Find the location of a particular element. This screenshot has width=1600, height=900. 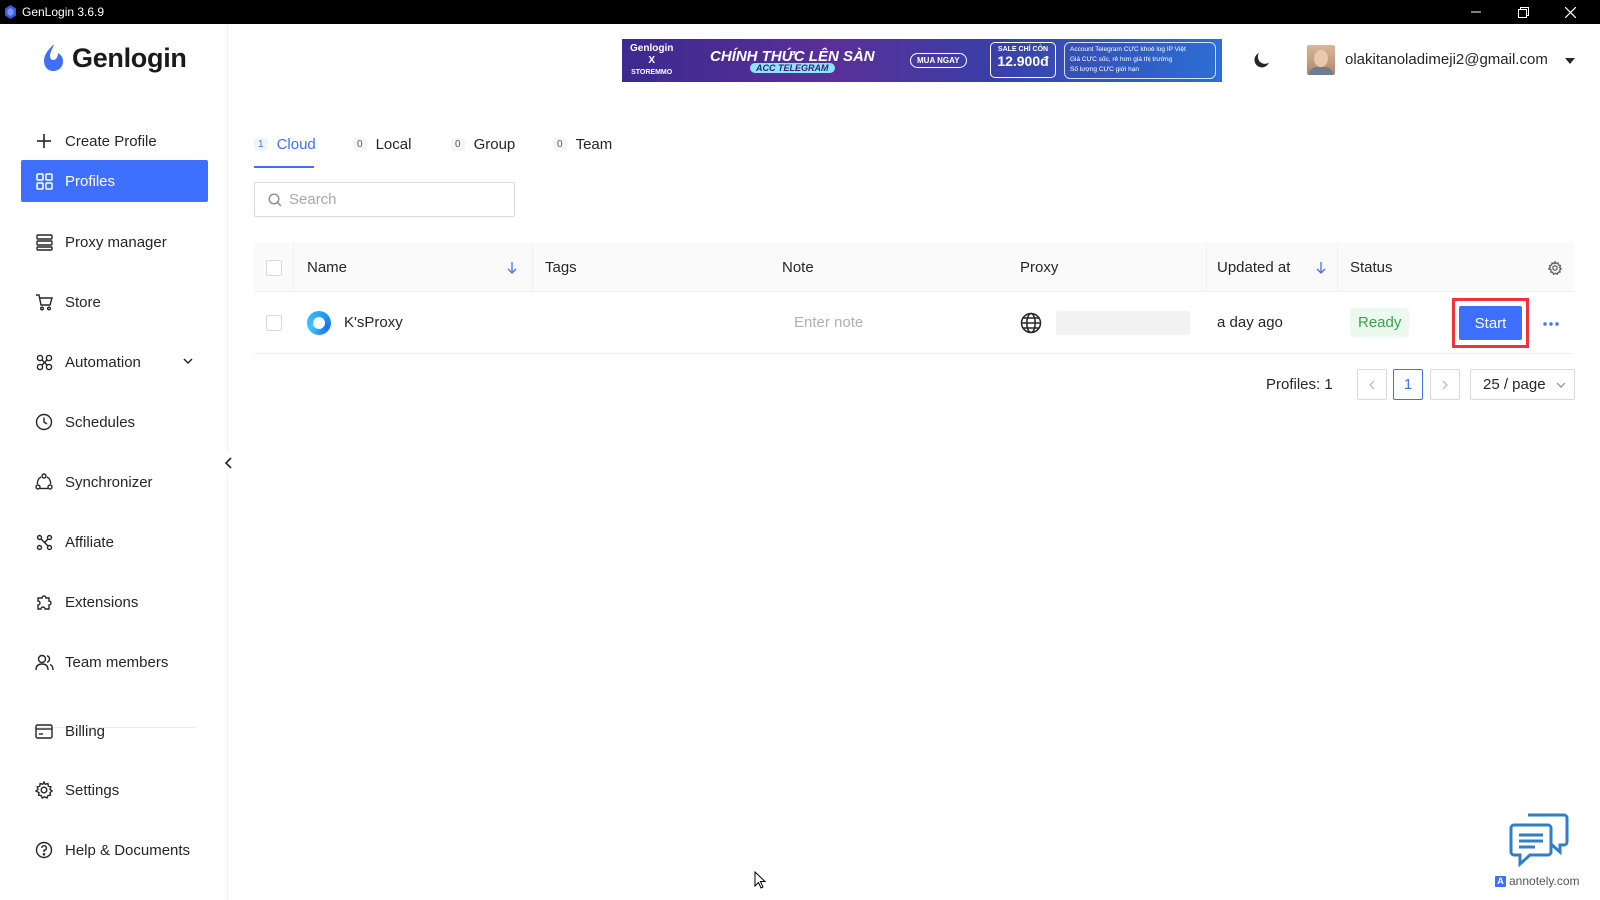

tab-cloud: 1 Cloud is located at coordinates (285, 144).